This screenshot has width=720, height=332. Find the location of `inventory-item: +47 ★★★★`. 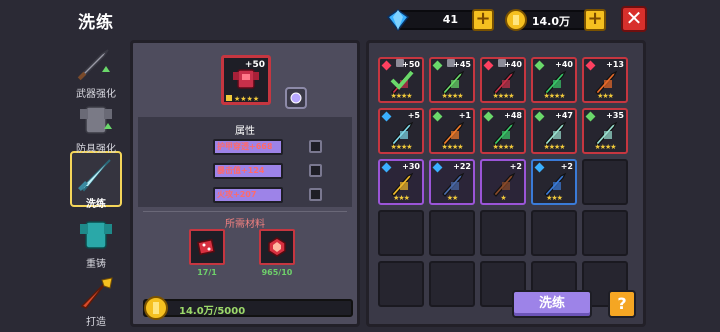

inventory-item: +47 ★★★★ is located at coordinates (554, 131).